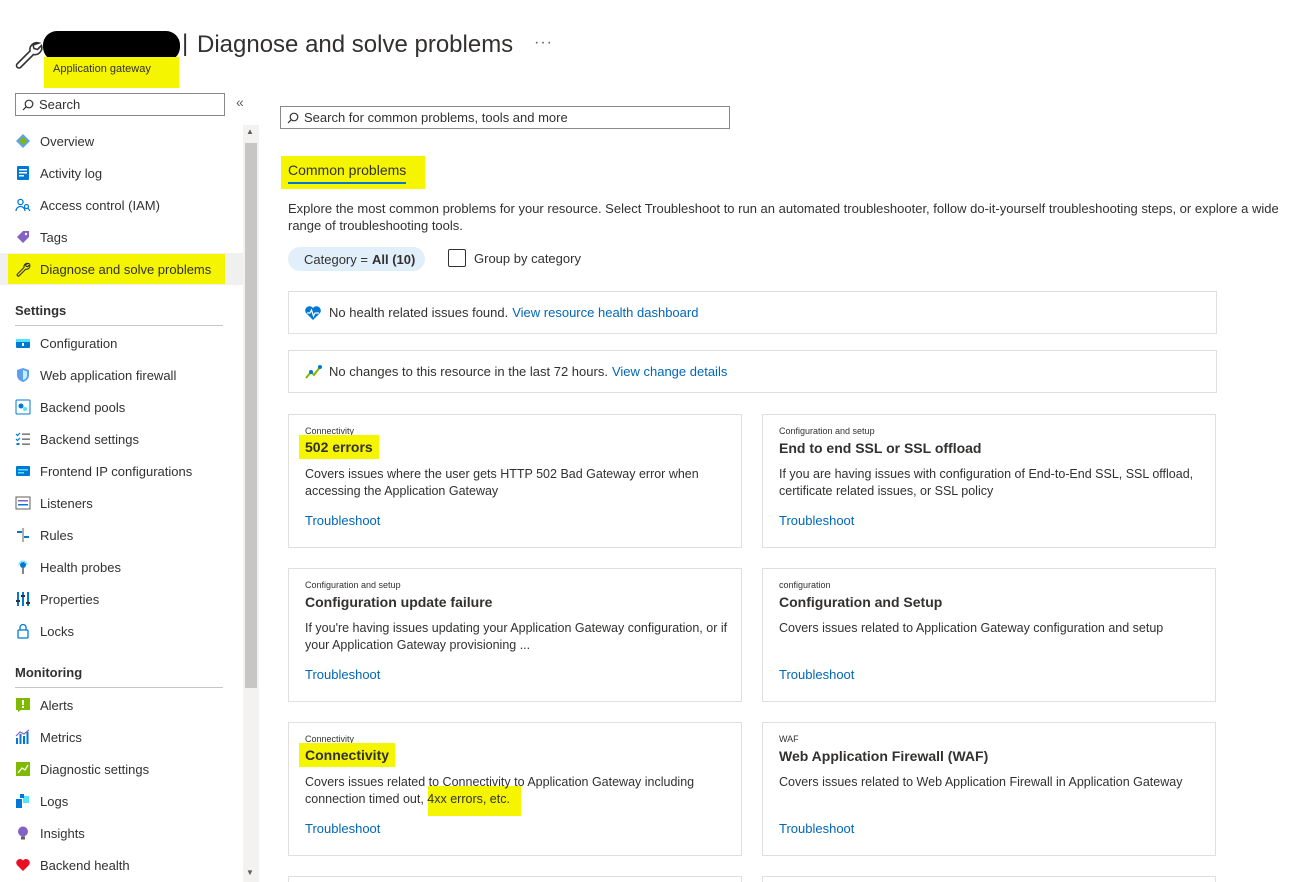  What do you see at coordinates (121, 141) in the screenshot?
I see `sidebar-item-overview: Overview` at bounding box center [121, 141].